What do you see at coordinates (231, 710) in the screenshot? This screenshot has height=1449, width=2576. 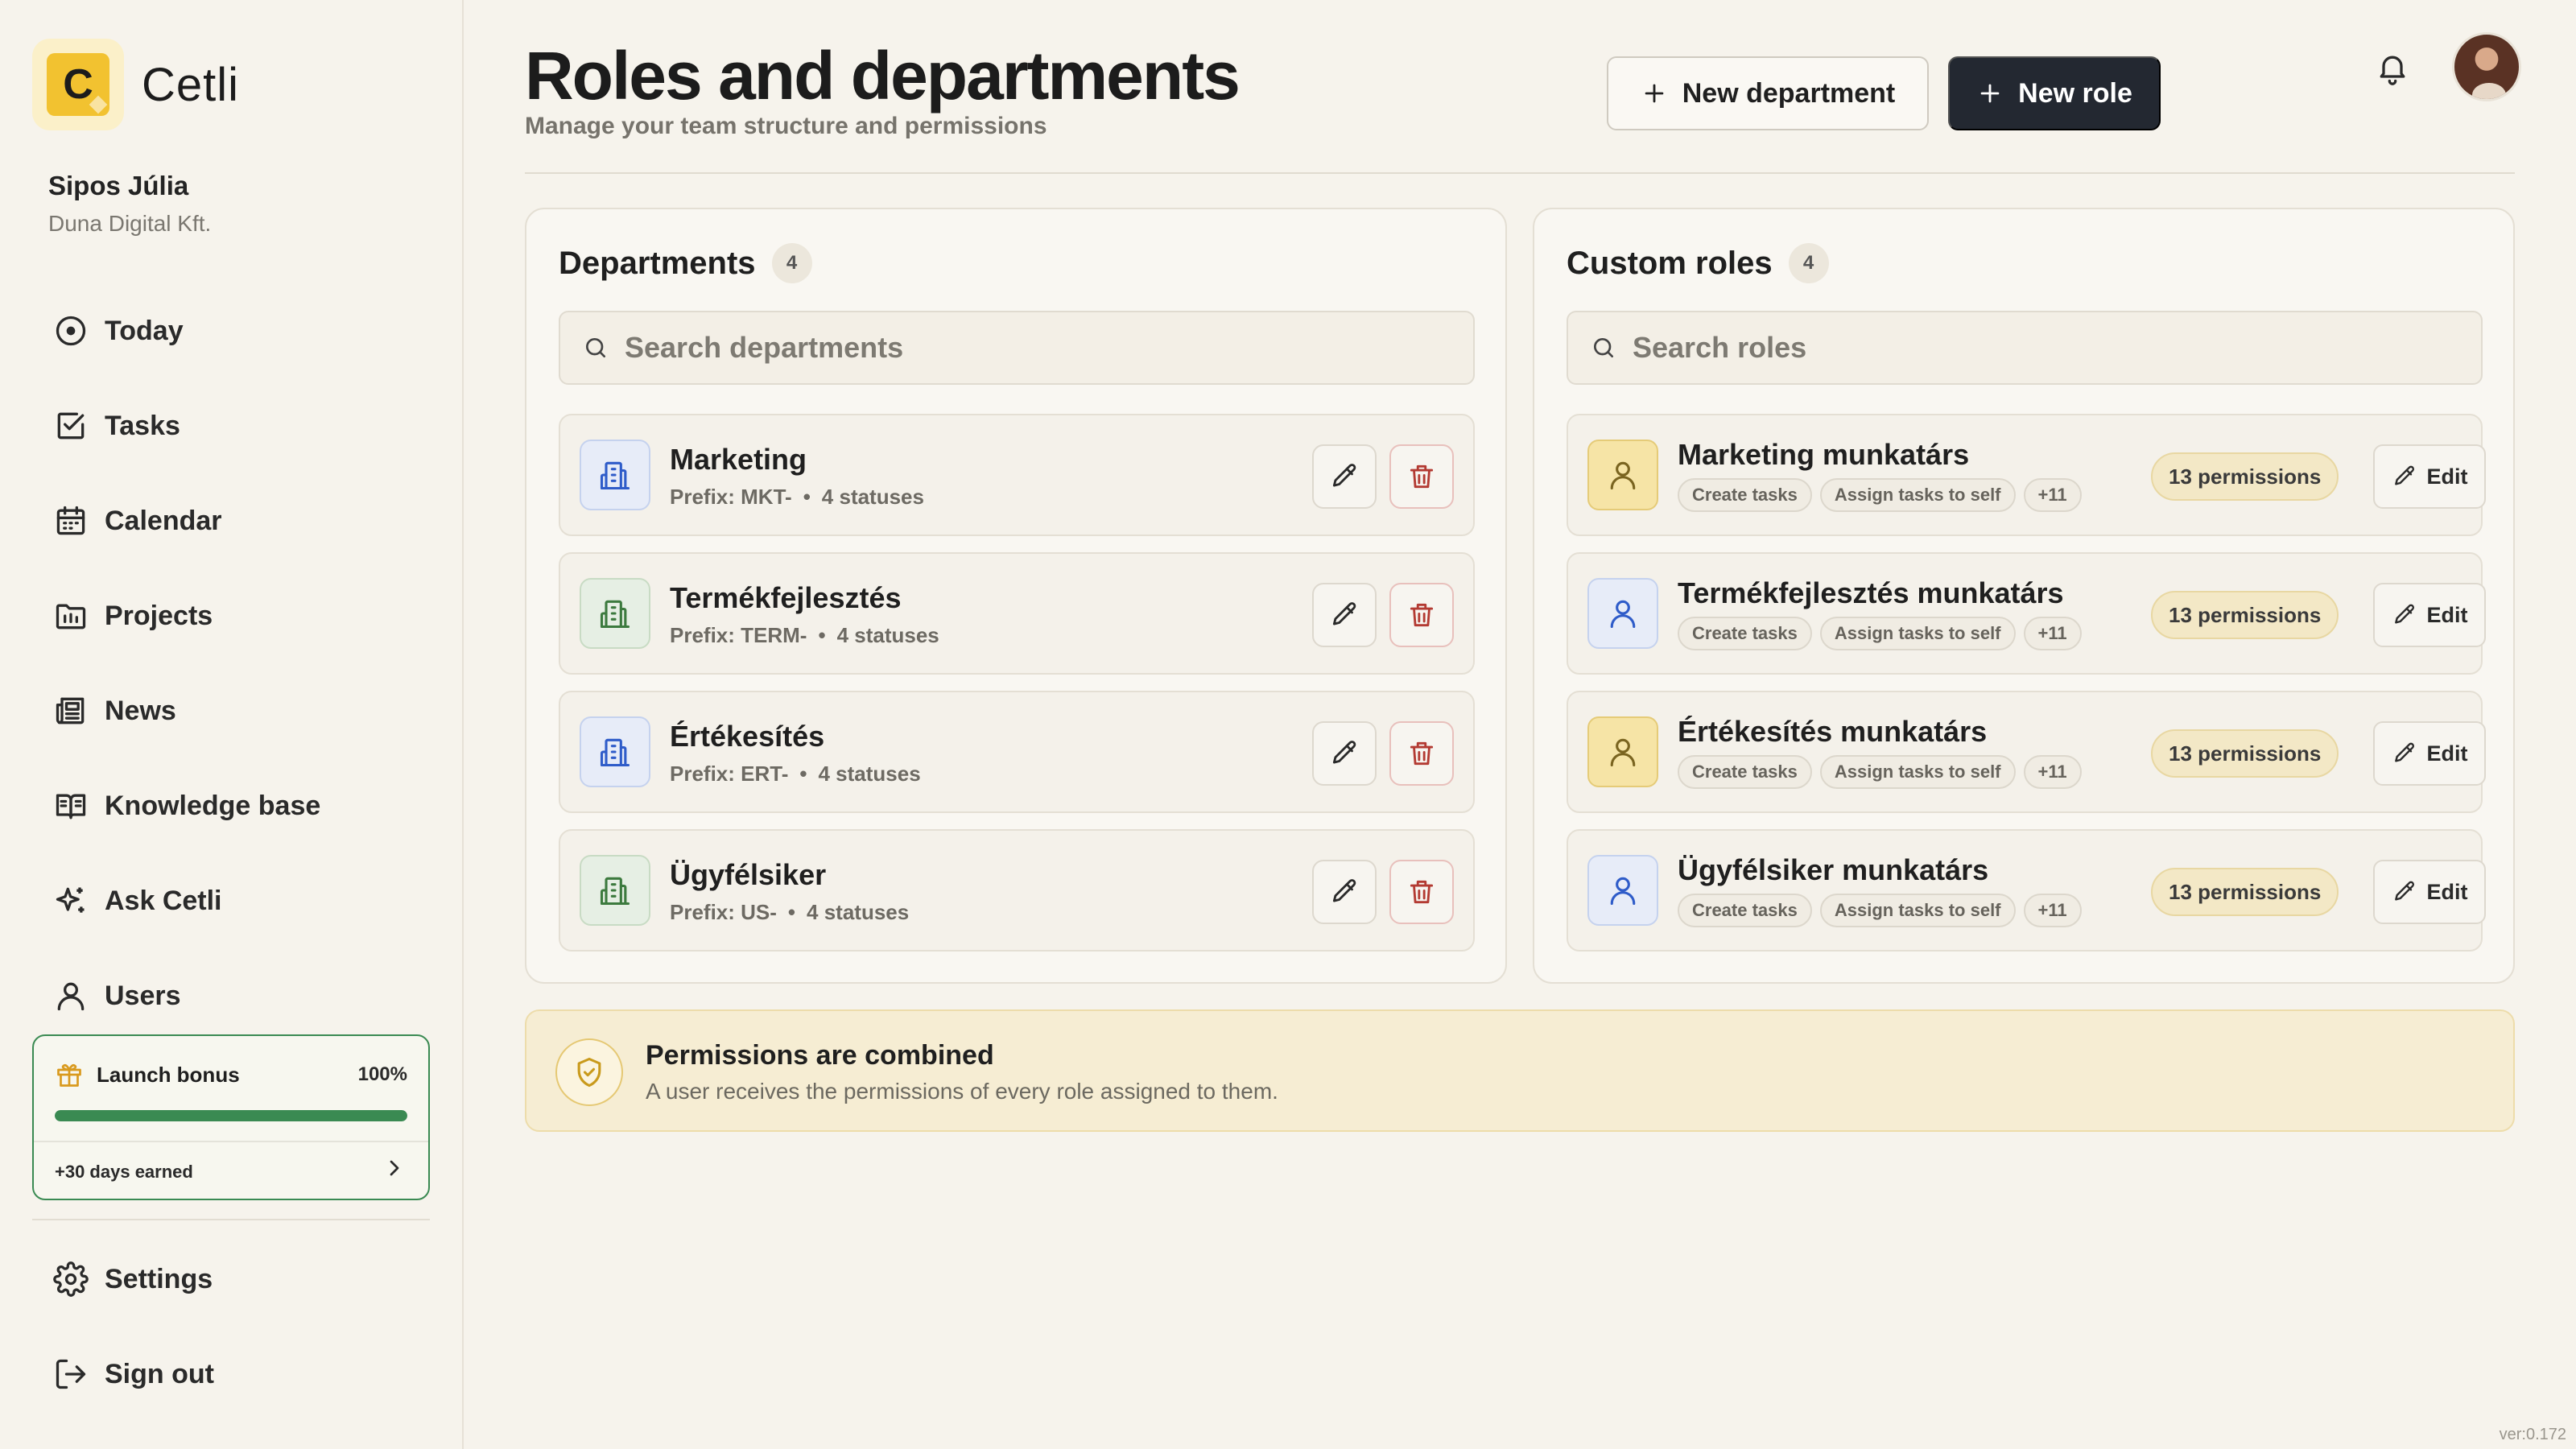 I see `sidebar-item-news: News` at bounding box center [231, 710].